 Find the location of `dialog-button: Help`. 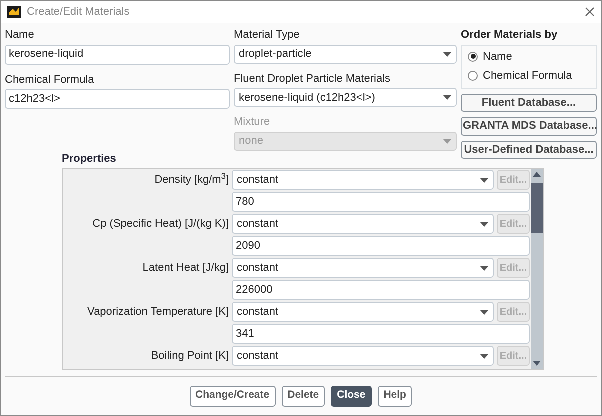

dialog-button: Help is located at coordinates (395, 396).